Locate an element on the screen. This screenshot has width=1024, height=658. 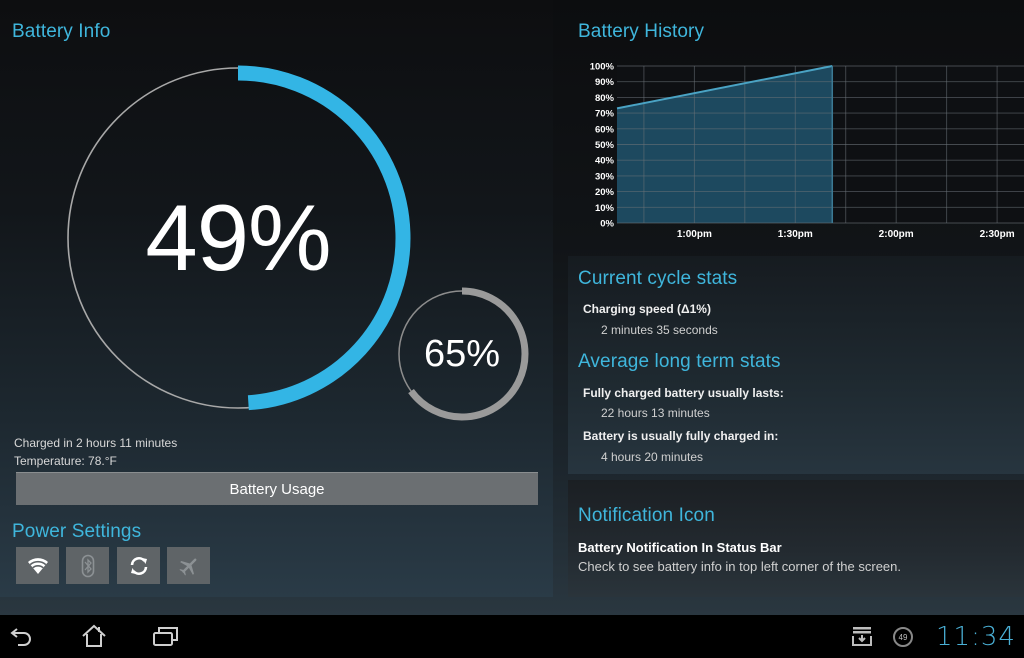
charge-time-label: Battery is usually fully charged in: is located at coordinates (681, 436).